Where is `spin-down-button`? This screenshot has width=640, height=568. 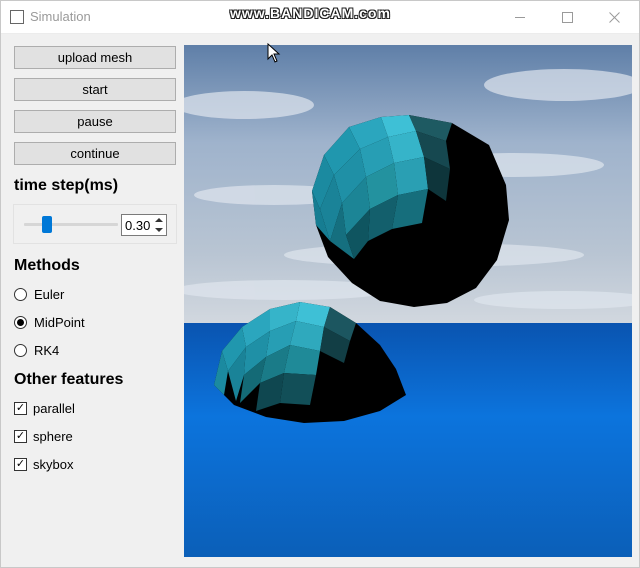
spin-down-button is located at coordinates (159, 230).